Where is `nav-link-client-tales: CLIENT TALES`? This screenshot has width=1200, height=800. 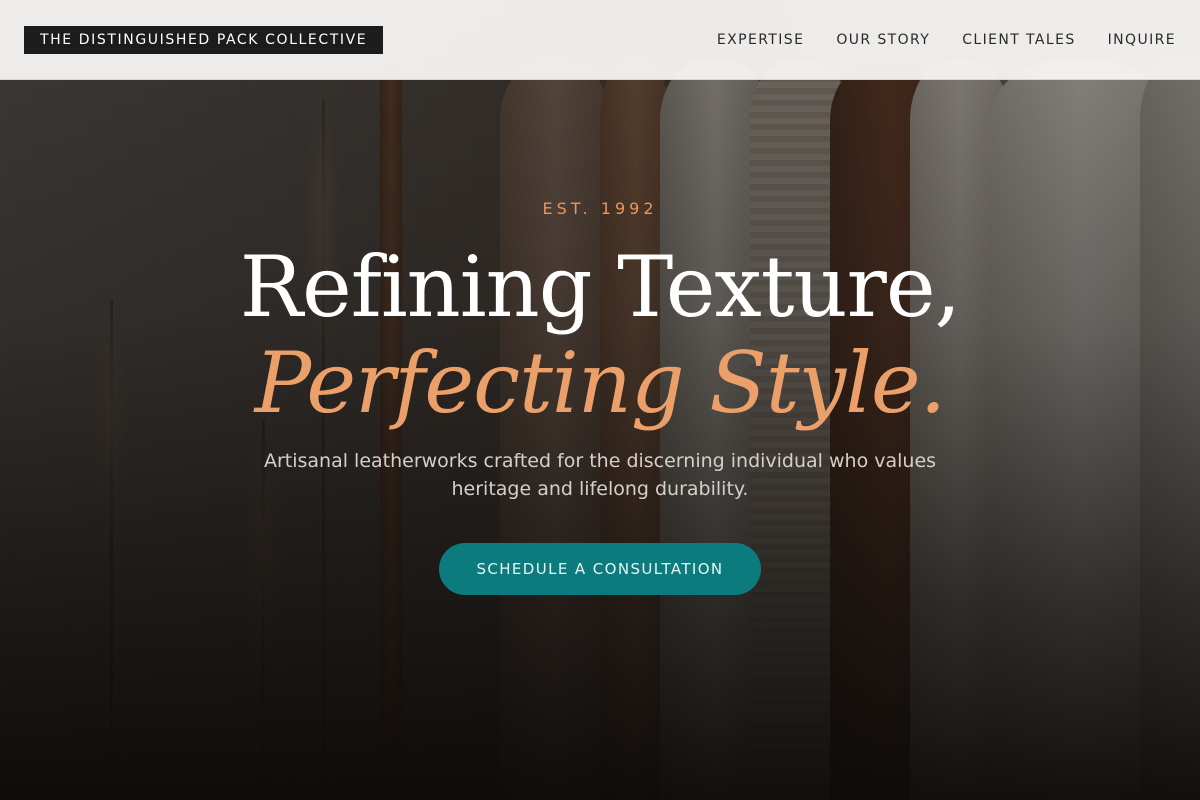
nav-link-client-tales: CLIENT TALES is located at coordinates (1018, 40).